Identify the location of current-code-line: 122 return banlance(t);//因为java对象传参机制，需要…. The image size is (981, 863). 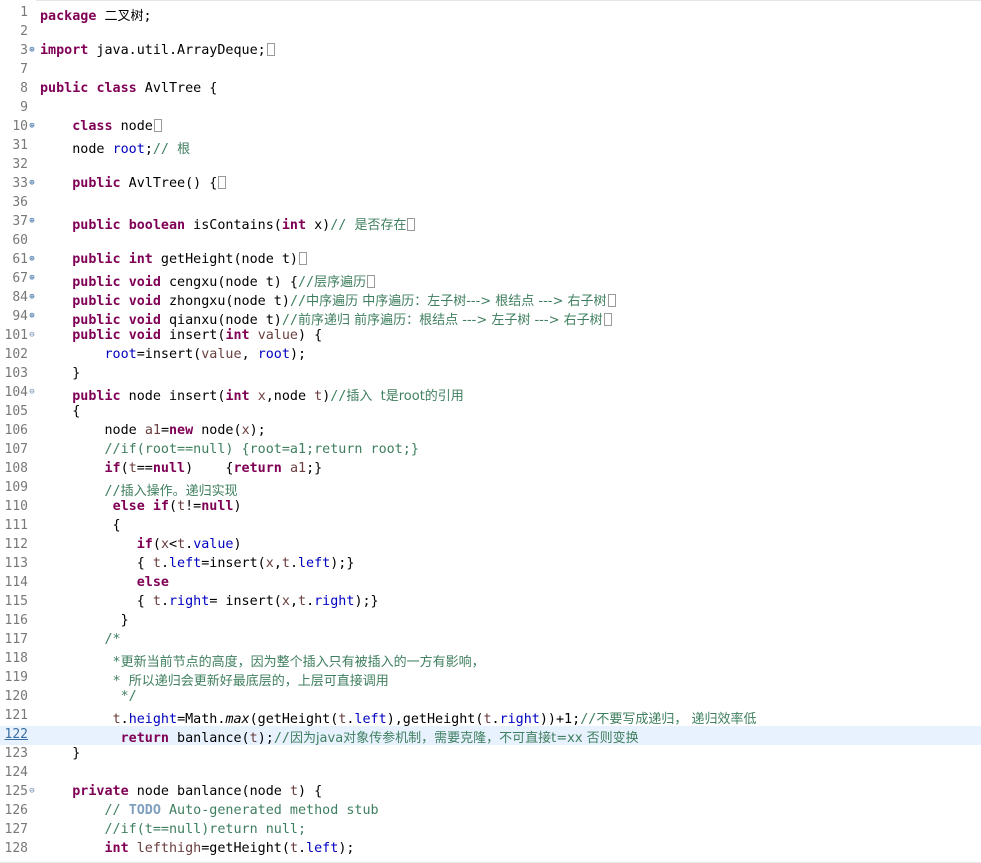
(490, 736).